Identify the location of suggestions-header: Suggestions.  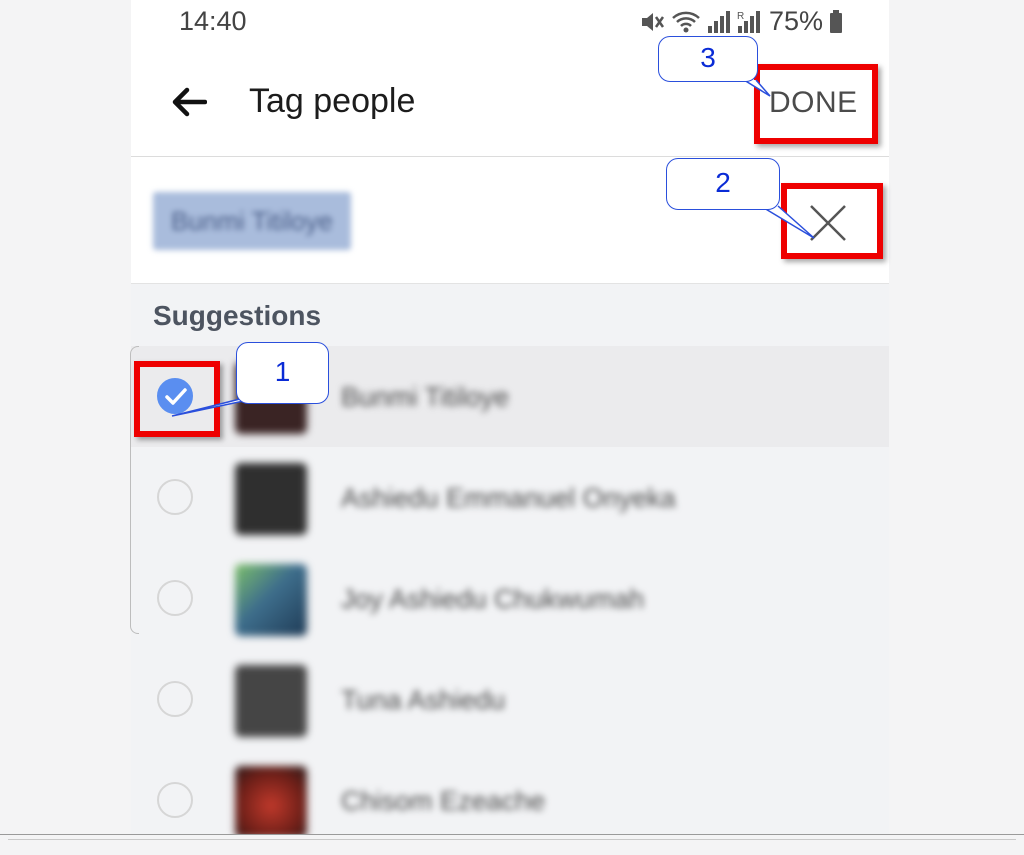
(510, 315).